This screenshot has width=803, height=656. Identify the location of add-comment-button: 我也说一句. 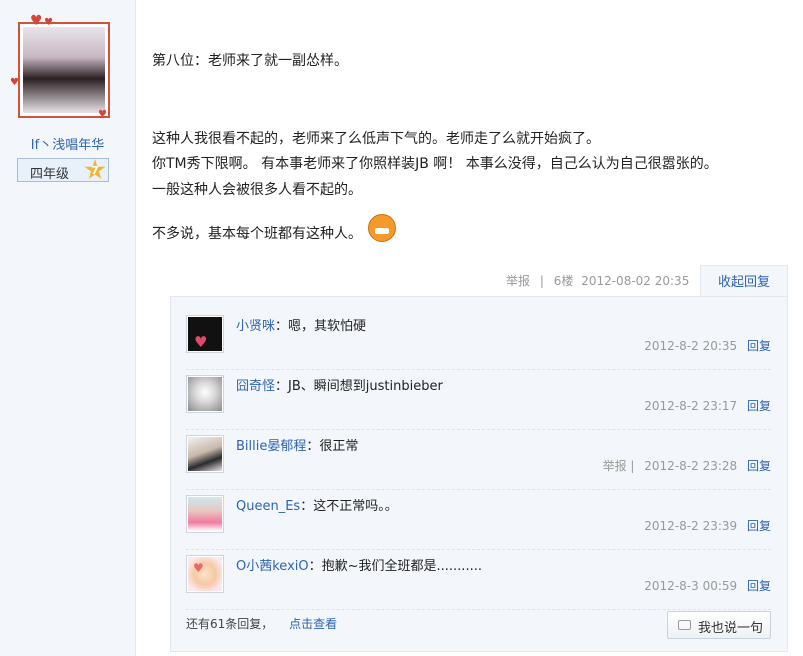
(719, 625).